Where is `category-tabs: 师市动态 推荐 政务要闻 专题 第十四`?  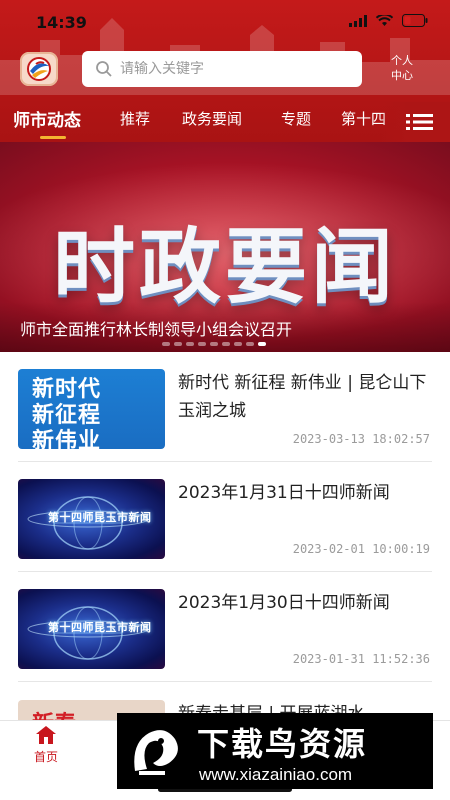
category-tabs: 师市动态 推荐 政务要闻 专题 第十四 is located at coordinates (225, 122).